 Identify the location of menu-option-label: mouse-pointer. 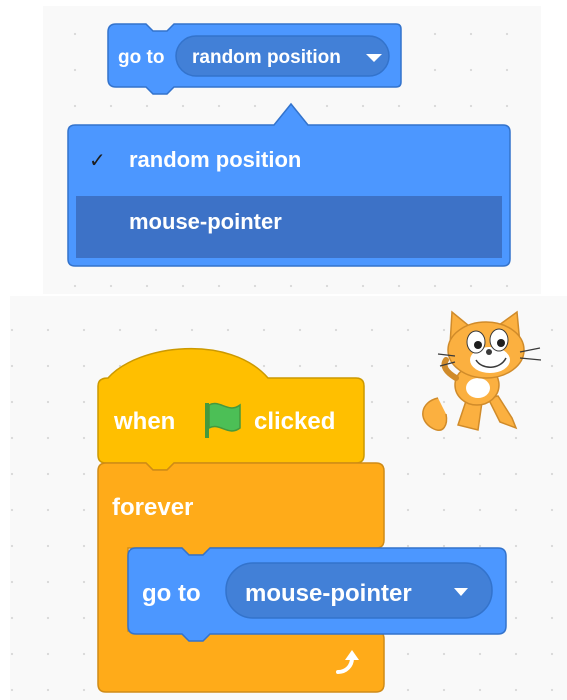
(205, 221).